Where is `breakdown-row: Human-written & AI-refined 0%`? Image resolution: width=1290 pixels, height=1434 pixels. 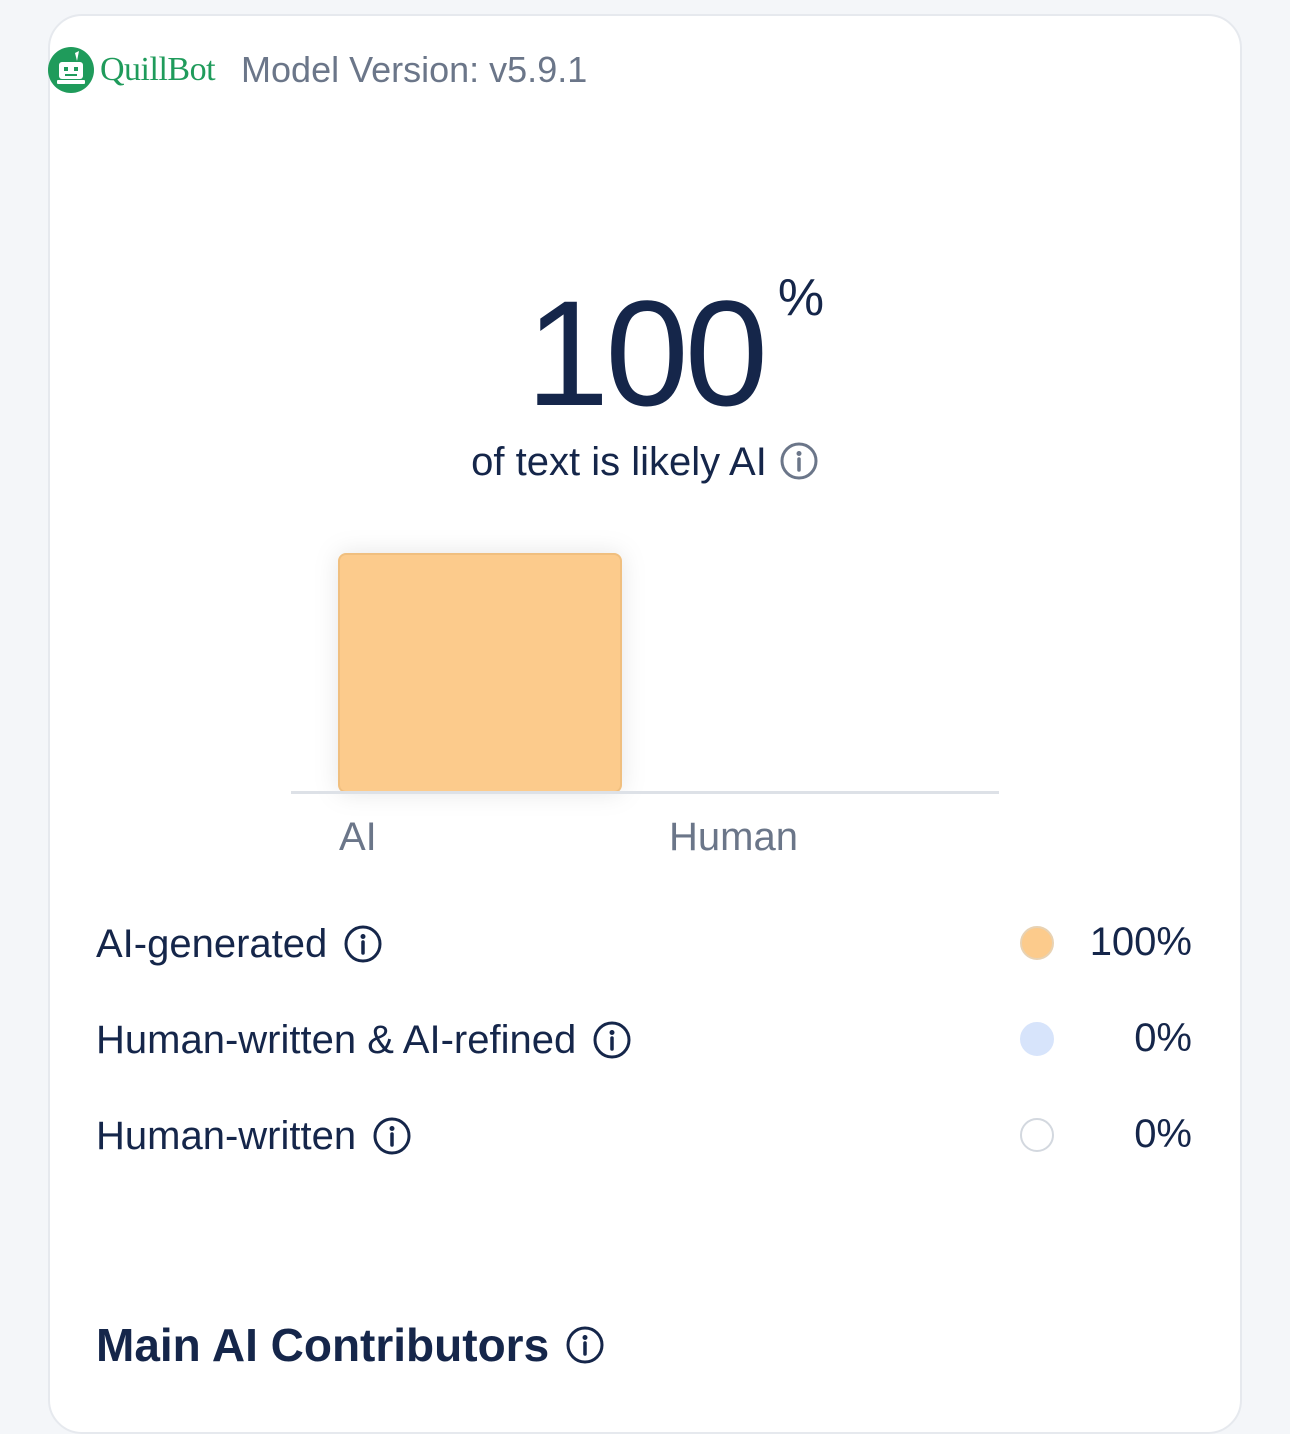 breakdown-row: Human-written & AI-refined 0% is located at coordinates (644, 1040).